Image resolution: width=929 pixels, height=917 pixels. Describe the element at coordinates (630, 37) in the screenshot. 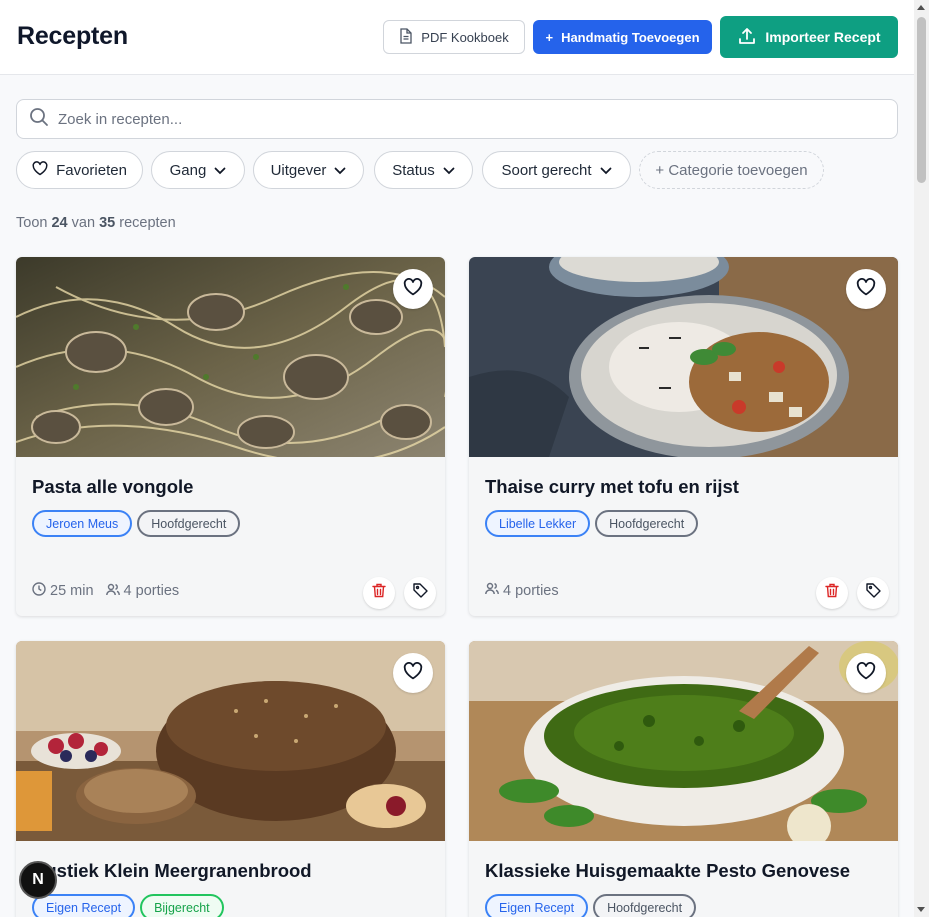

I see `add-manually-label: Handmatig Toevoegen` at that location.